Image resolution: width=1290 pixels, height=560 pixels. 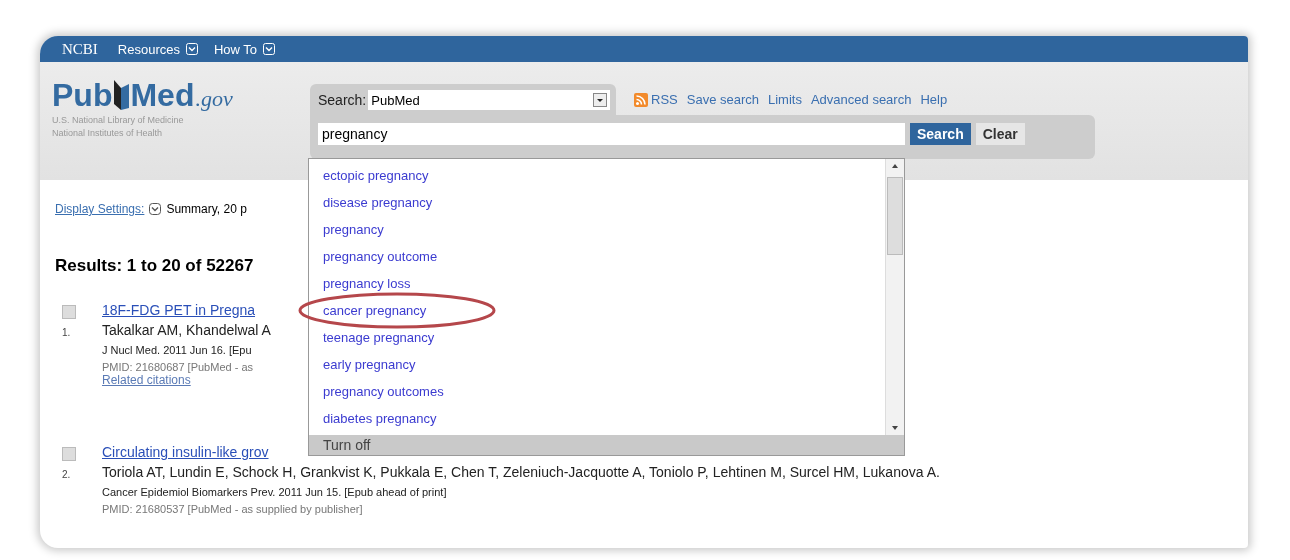 What do you see at coordinates (369, 364) in the screenshot?
I see `suggestion-item: early pregnancy` at bounding box center [369, 364].